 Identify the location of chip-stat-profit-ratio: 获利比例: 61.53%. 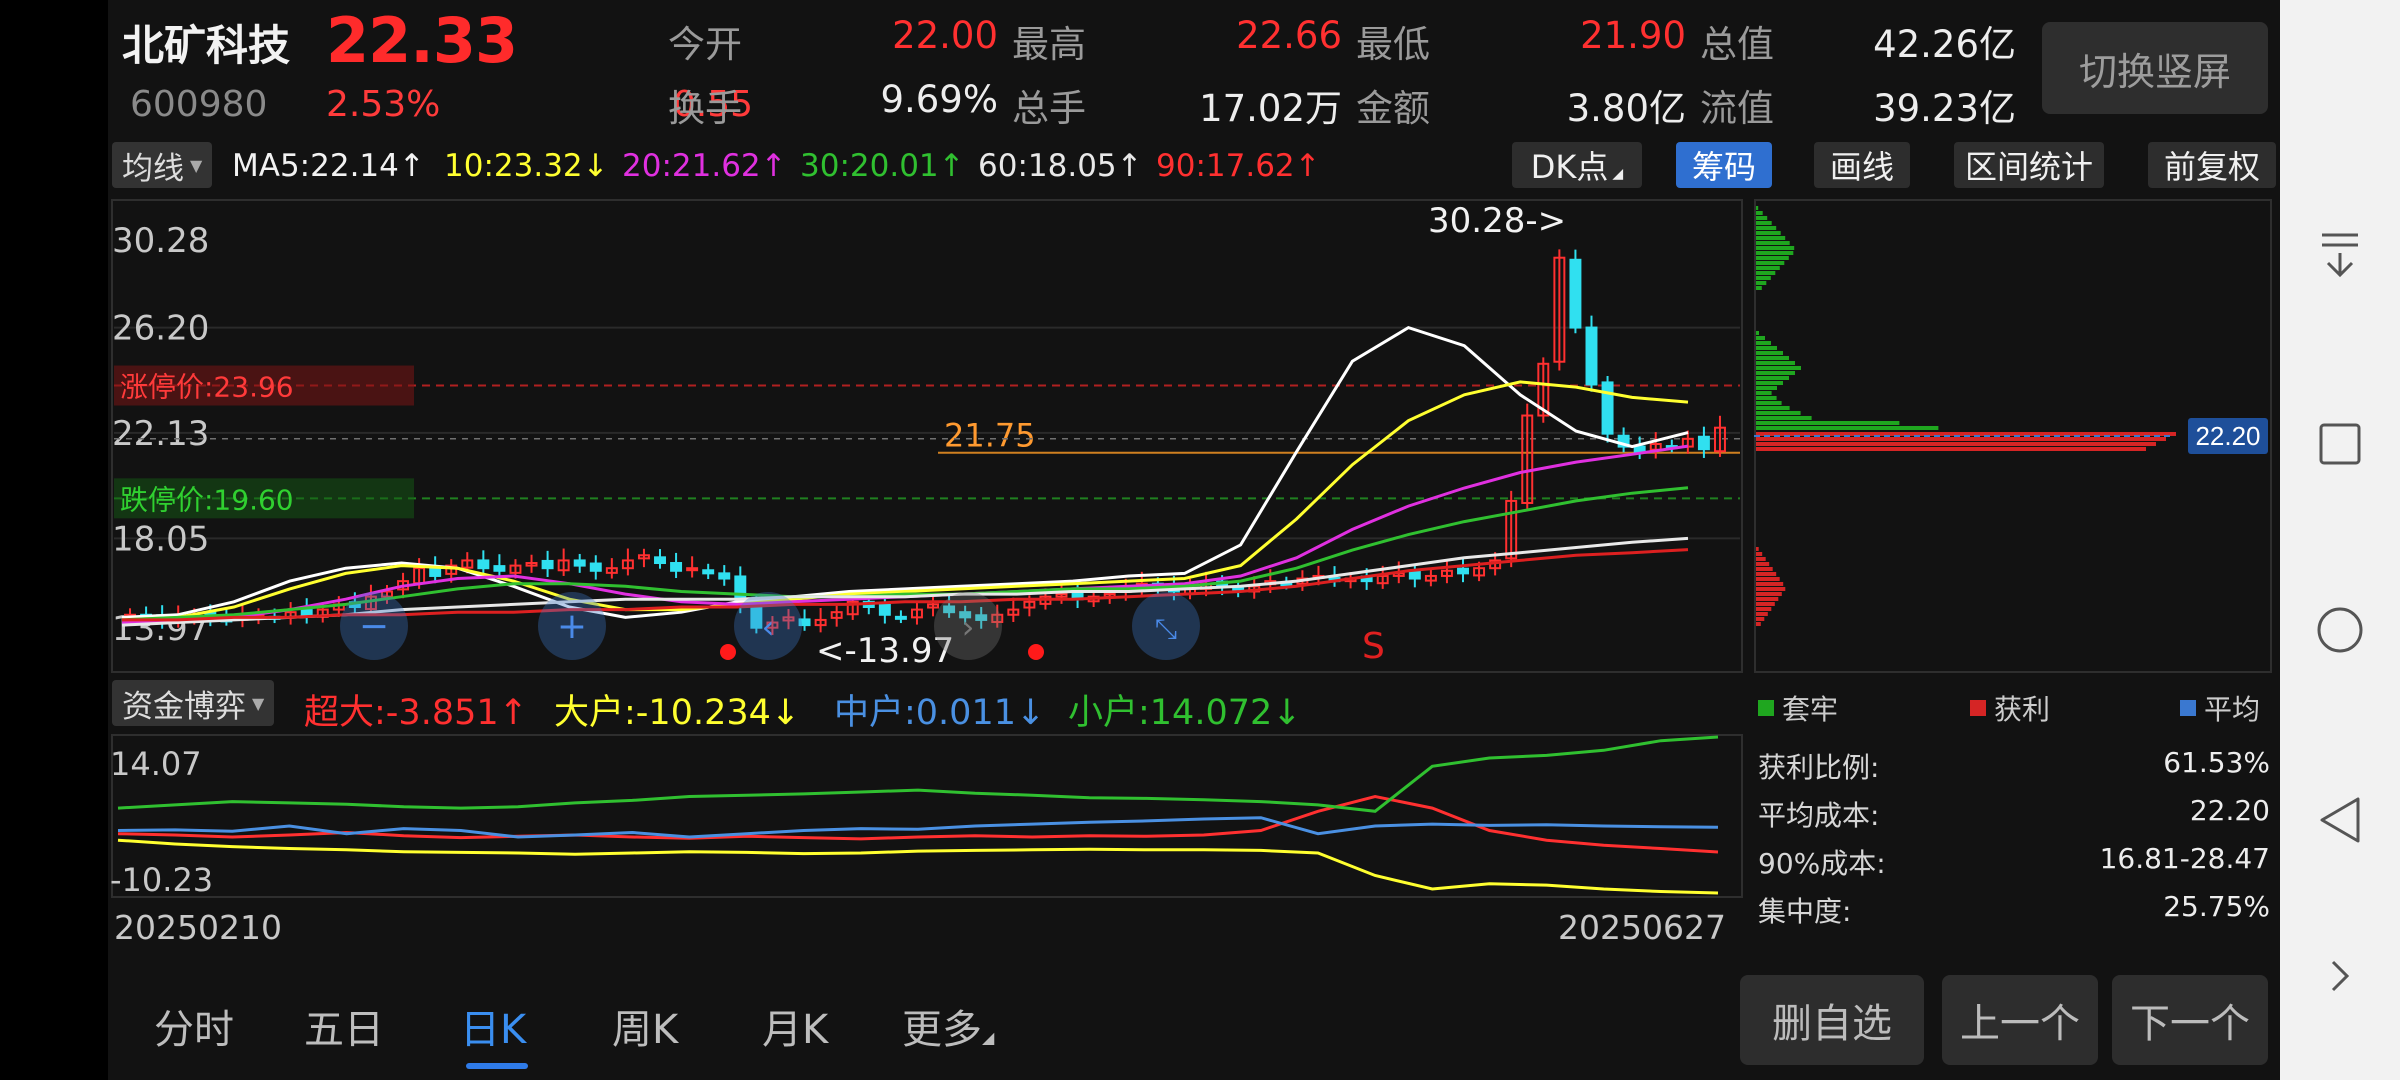
(2014, 765).